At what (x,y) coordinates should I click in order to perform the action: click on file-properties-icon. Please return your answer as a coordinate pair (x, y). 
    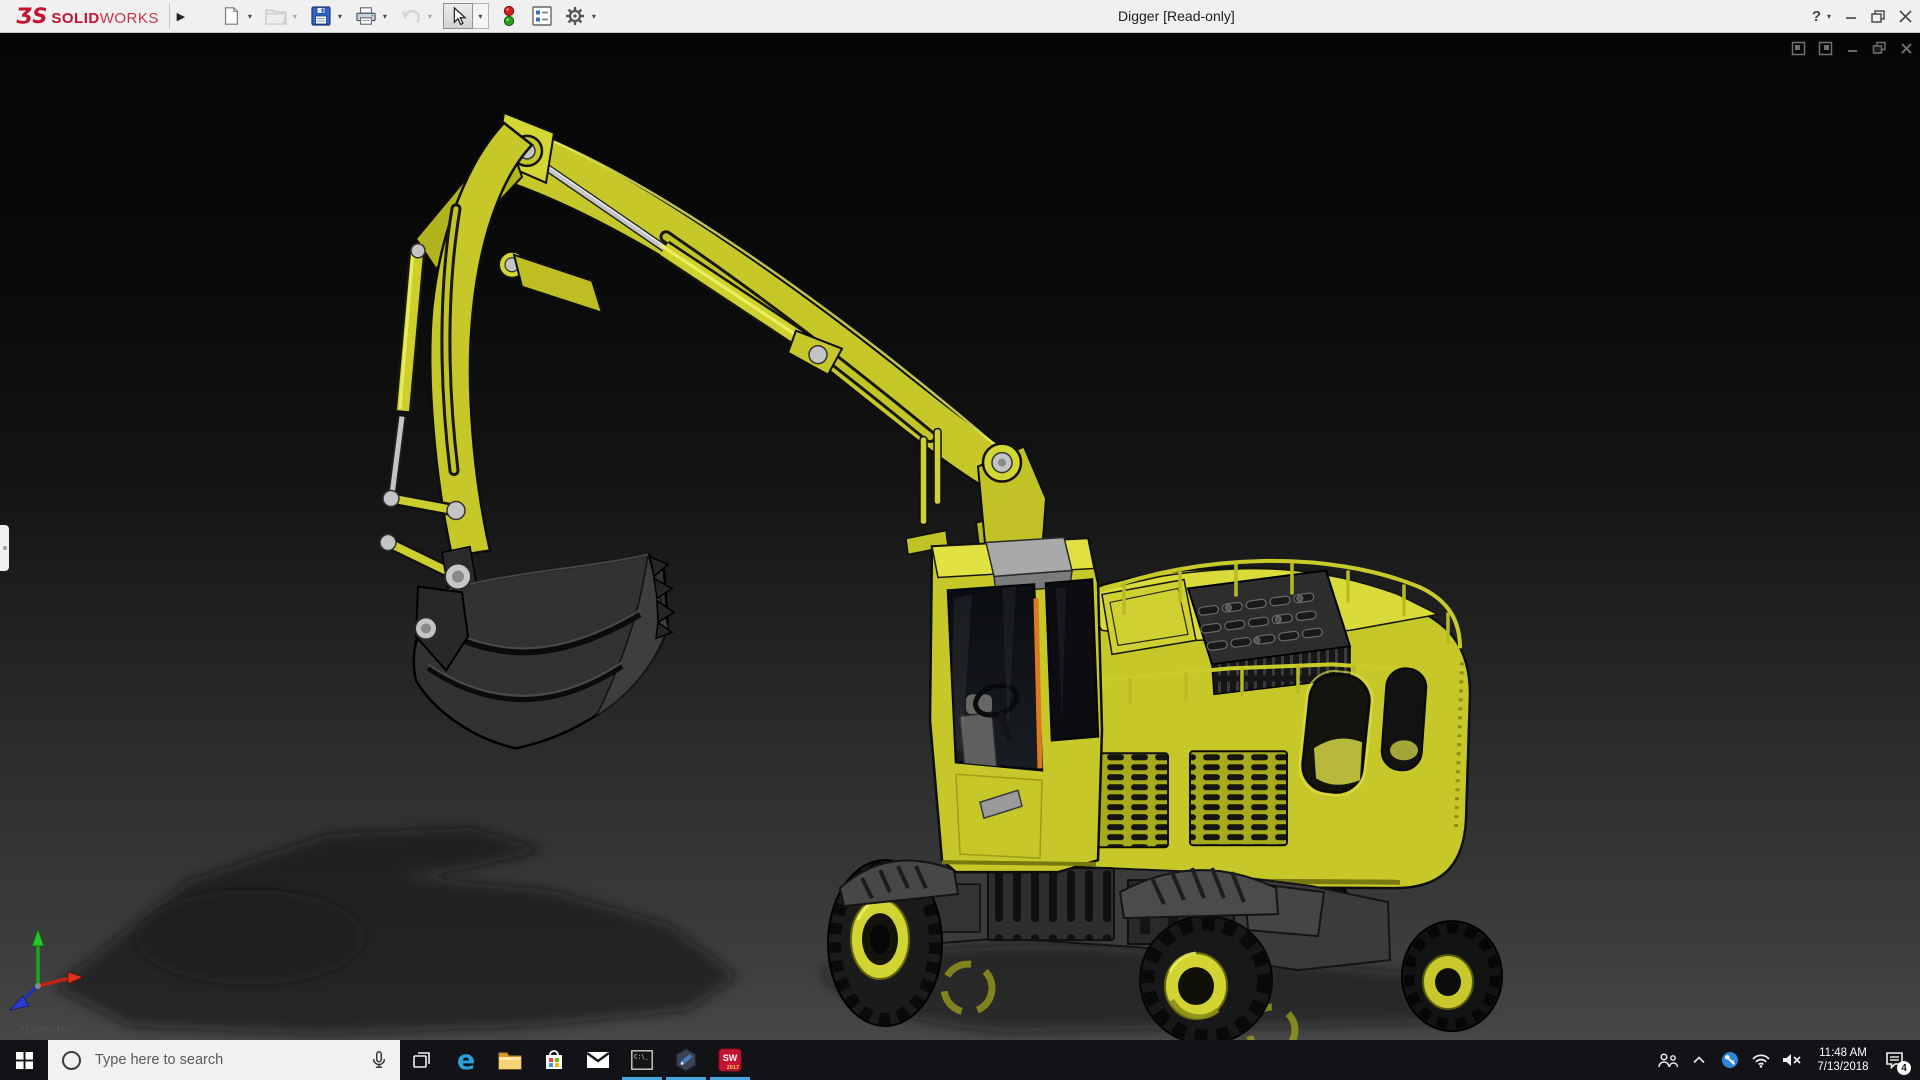
    Looking at the image, I should click on (542, 16).